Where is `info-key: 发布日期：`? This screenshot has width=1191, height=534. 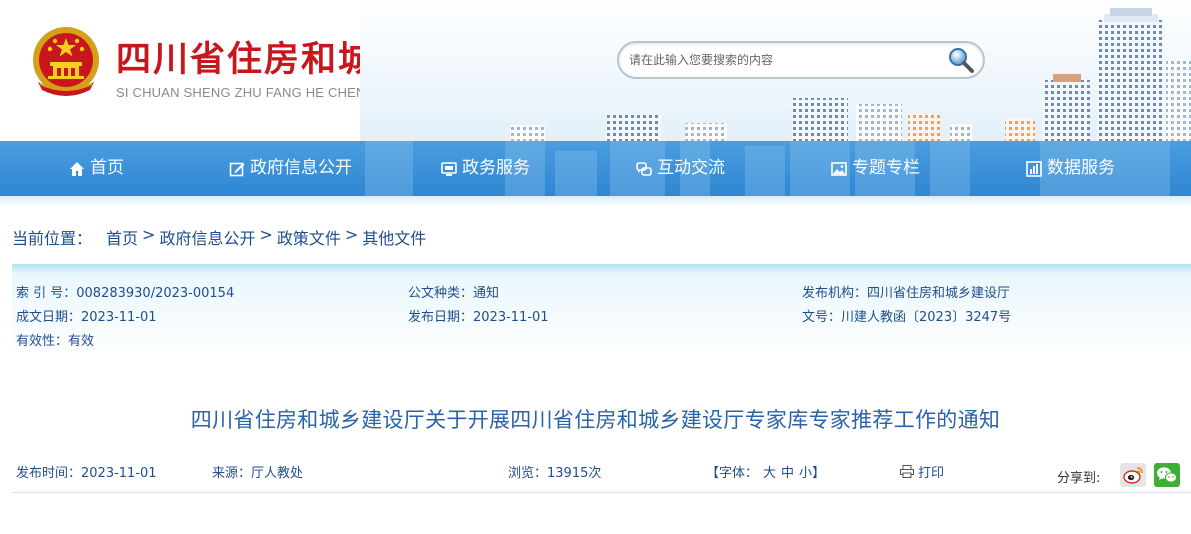 info-key: 发布日期： is located at coordinates (441, 317).